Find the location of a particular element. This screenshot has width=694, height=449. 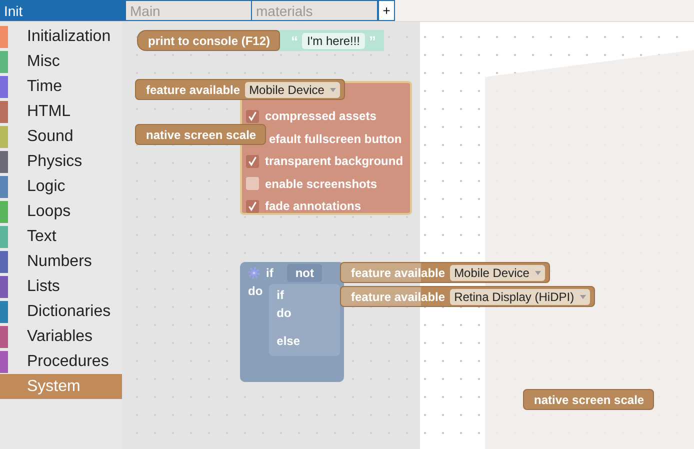

setting-label: transparent background is located at coordinates (334, 161).